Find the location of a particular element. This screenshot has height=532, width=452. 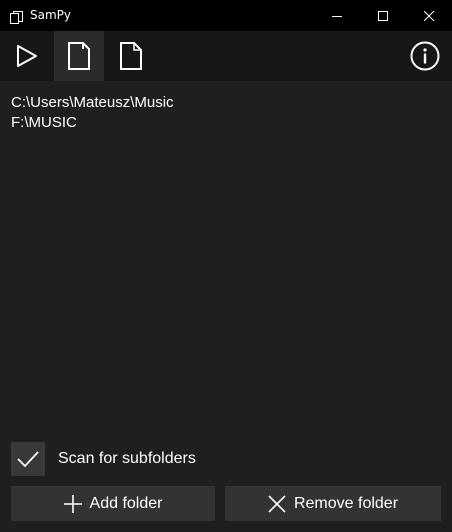

info-button is located at coordinates (425, 56).